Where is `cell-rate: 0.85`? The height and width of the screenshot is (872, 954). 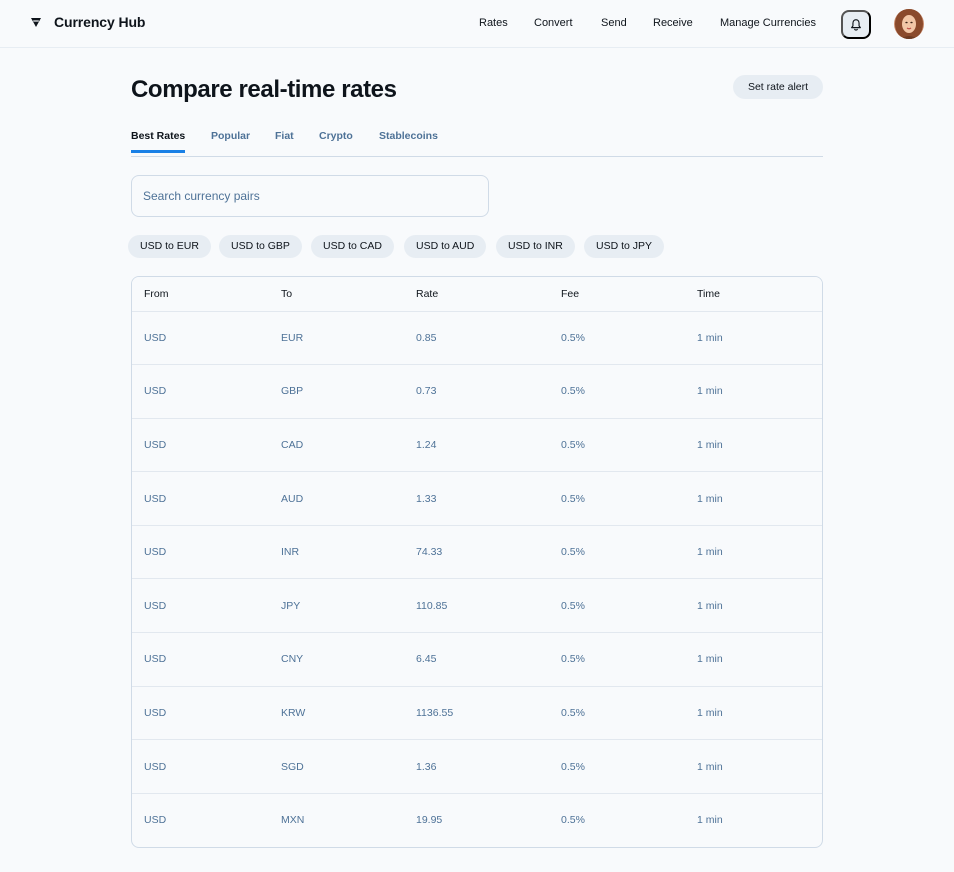 cell-rate: 0.85 is located at coordinates (476, 337).